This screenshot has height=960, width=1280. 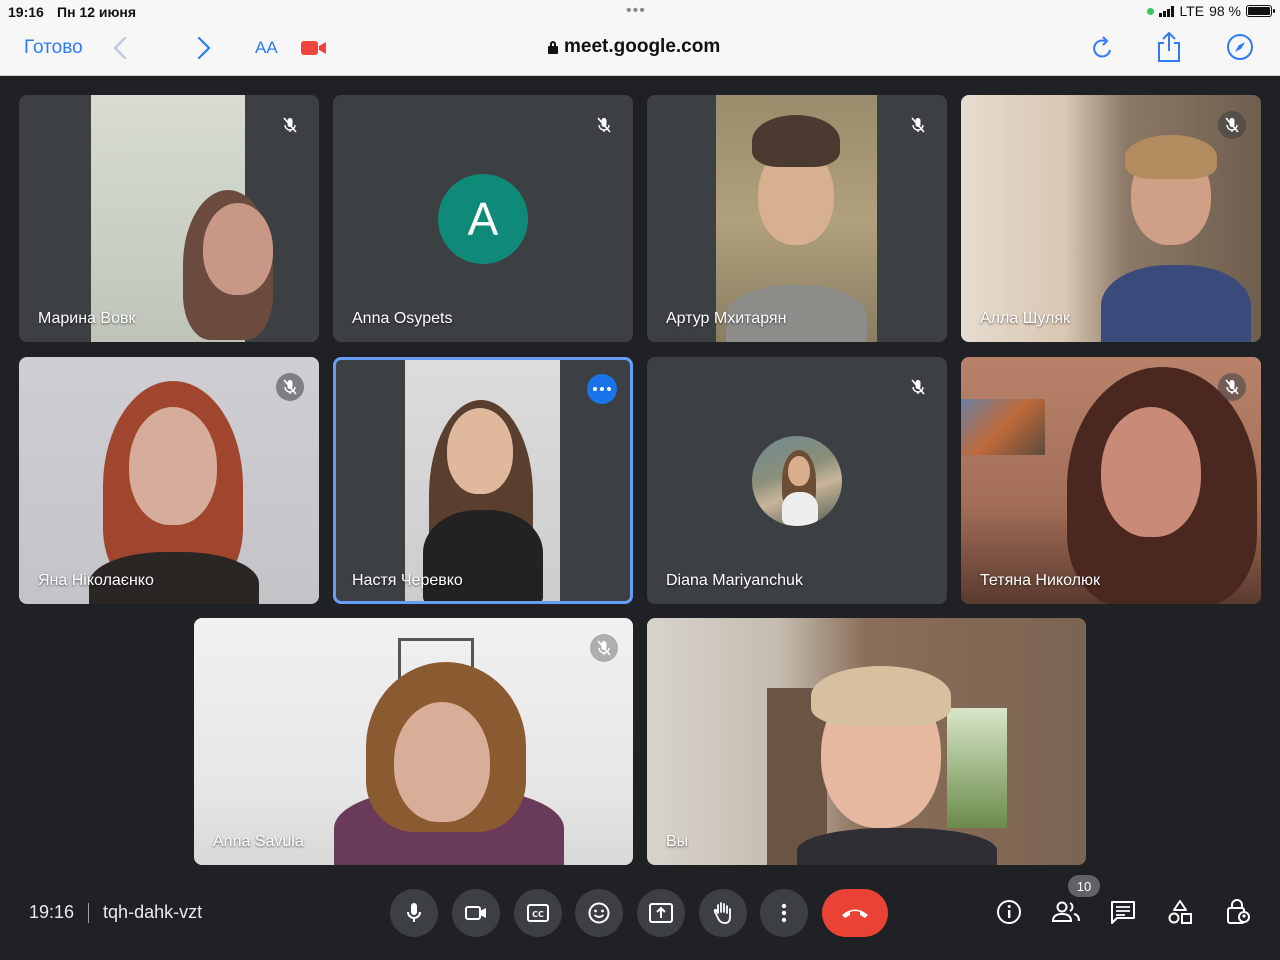 I want to click on address-bar: meet.google.com, so click(x=634, y=47).